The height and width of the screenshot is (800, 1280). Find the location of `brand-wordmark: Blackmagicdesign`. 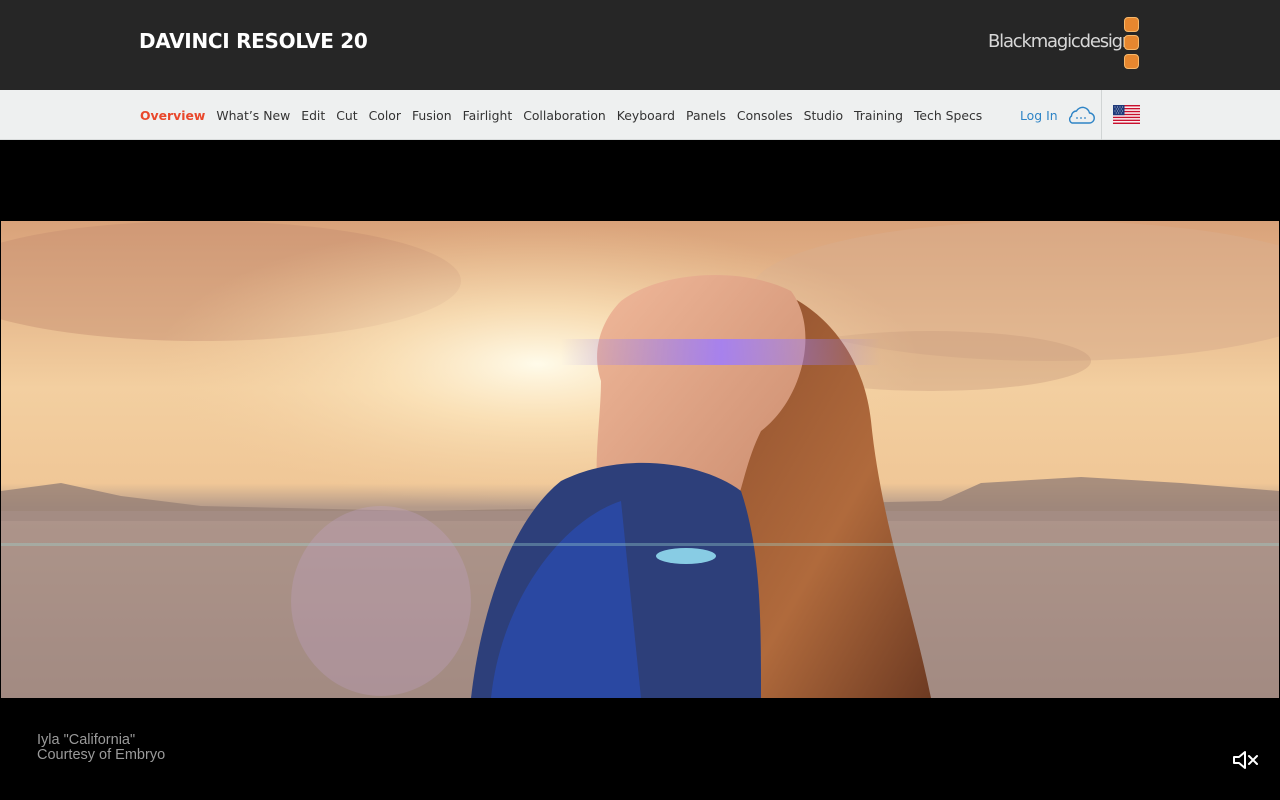

brand-wordmark: Blackmagicdesign is located at coordinates (1060, 41).